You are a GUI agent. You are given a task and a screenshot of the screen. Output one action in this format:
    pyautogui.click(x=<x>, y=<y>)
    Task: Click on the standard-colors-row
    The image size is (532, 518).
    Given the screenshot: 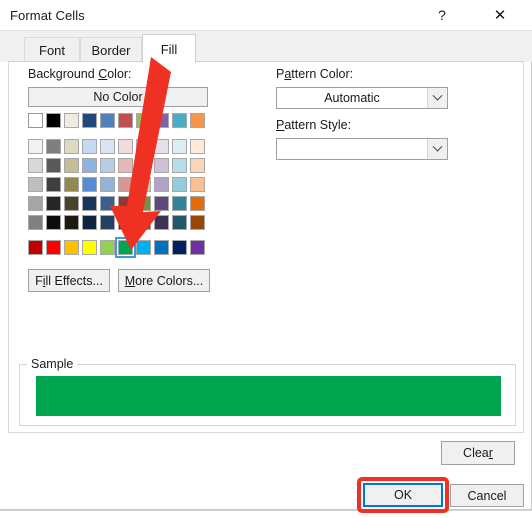 What is the action you would take?
    pyautogui.click(x=119, y=247)
    